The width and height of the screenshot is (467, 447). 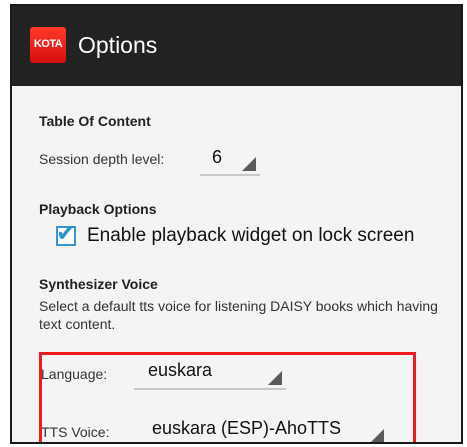 I want to click on page-title: Options, so click(x=118, y=45).